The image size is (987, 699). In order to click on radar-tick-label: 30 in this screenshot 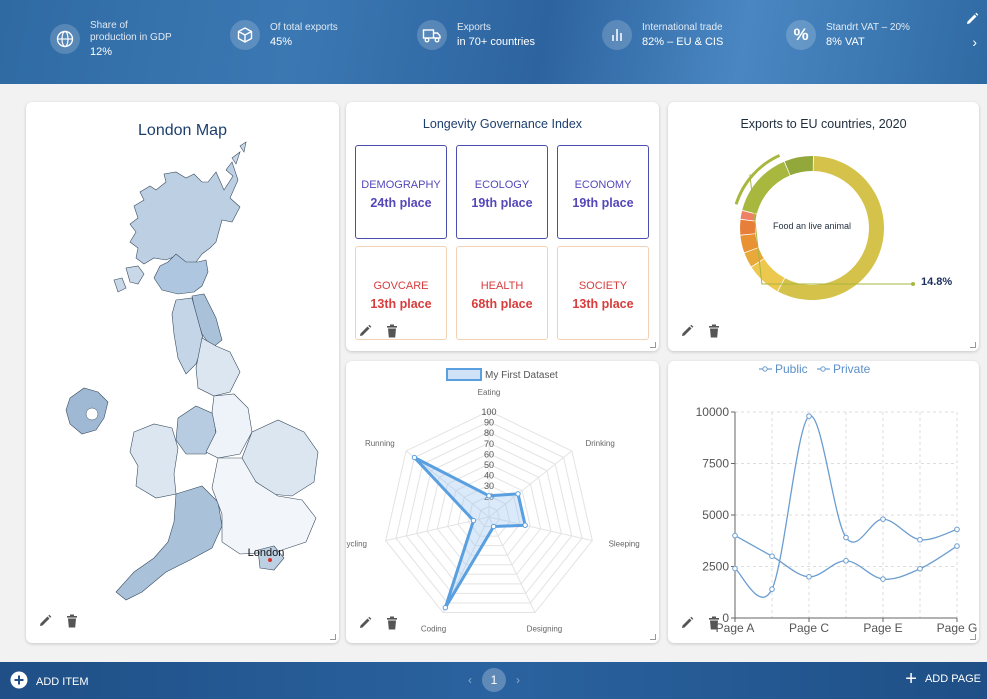, I will do `click(489, 486)`.